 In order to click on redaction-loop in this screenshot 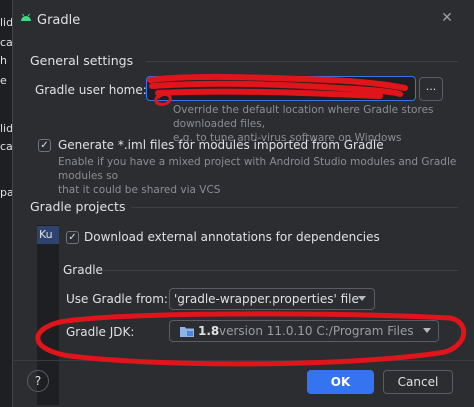, I will do `click(163, 99)`.